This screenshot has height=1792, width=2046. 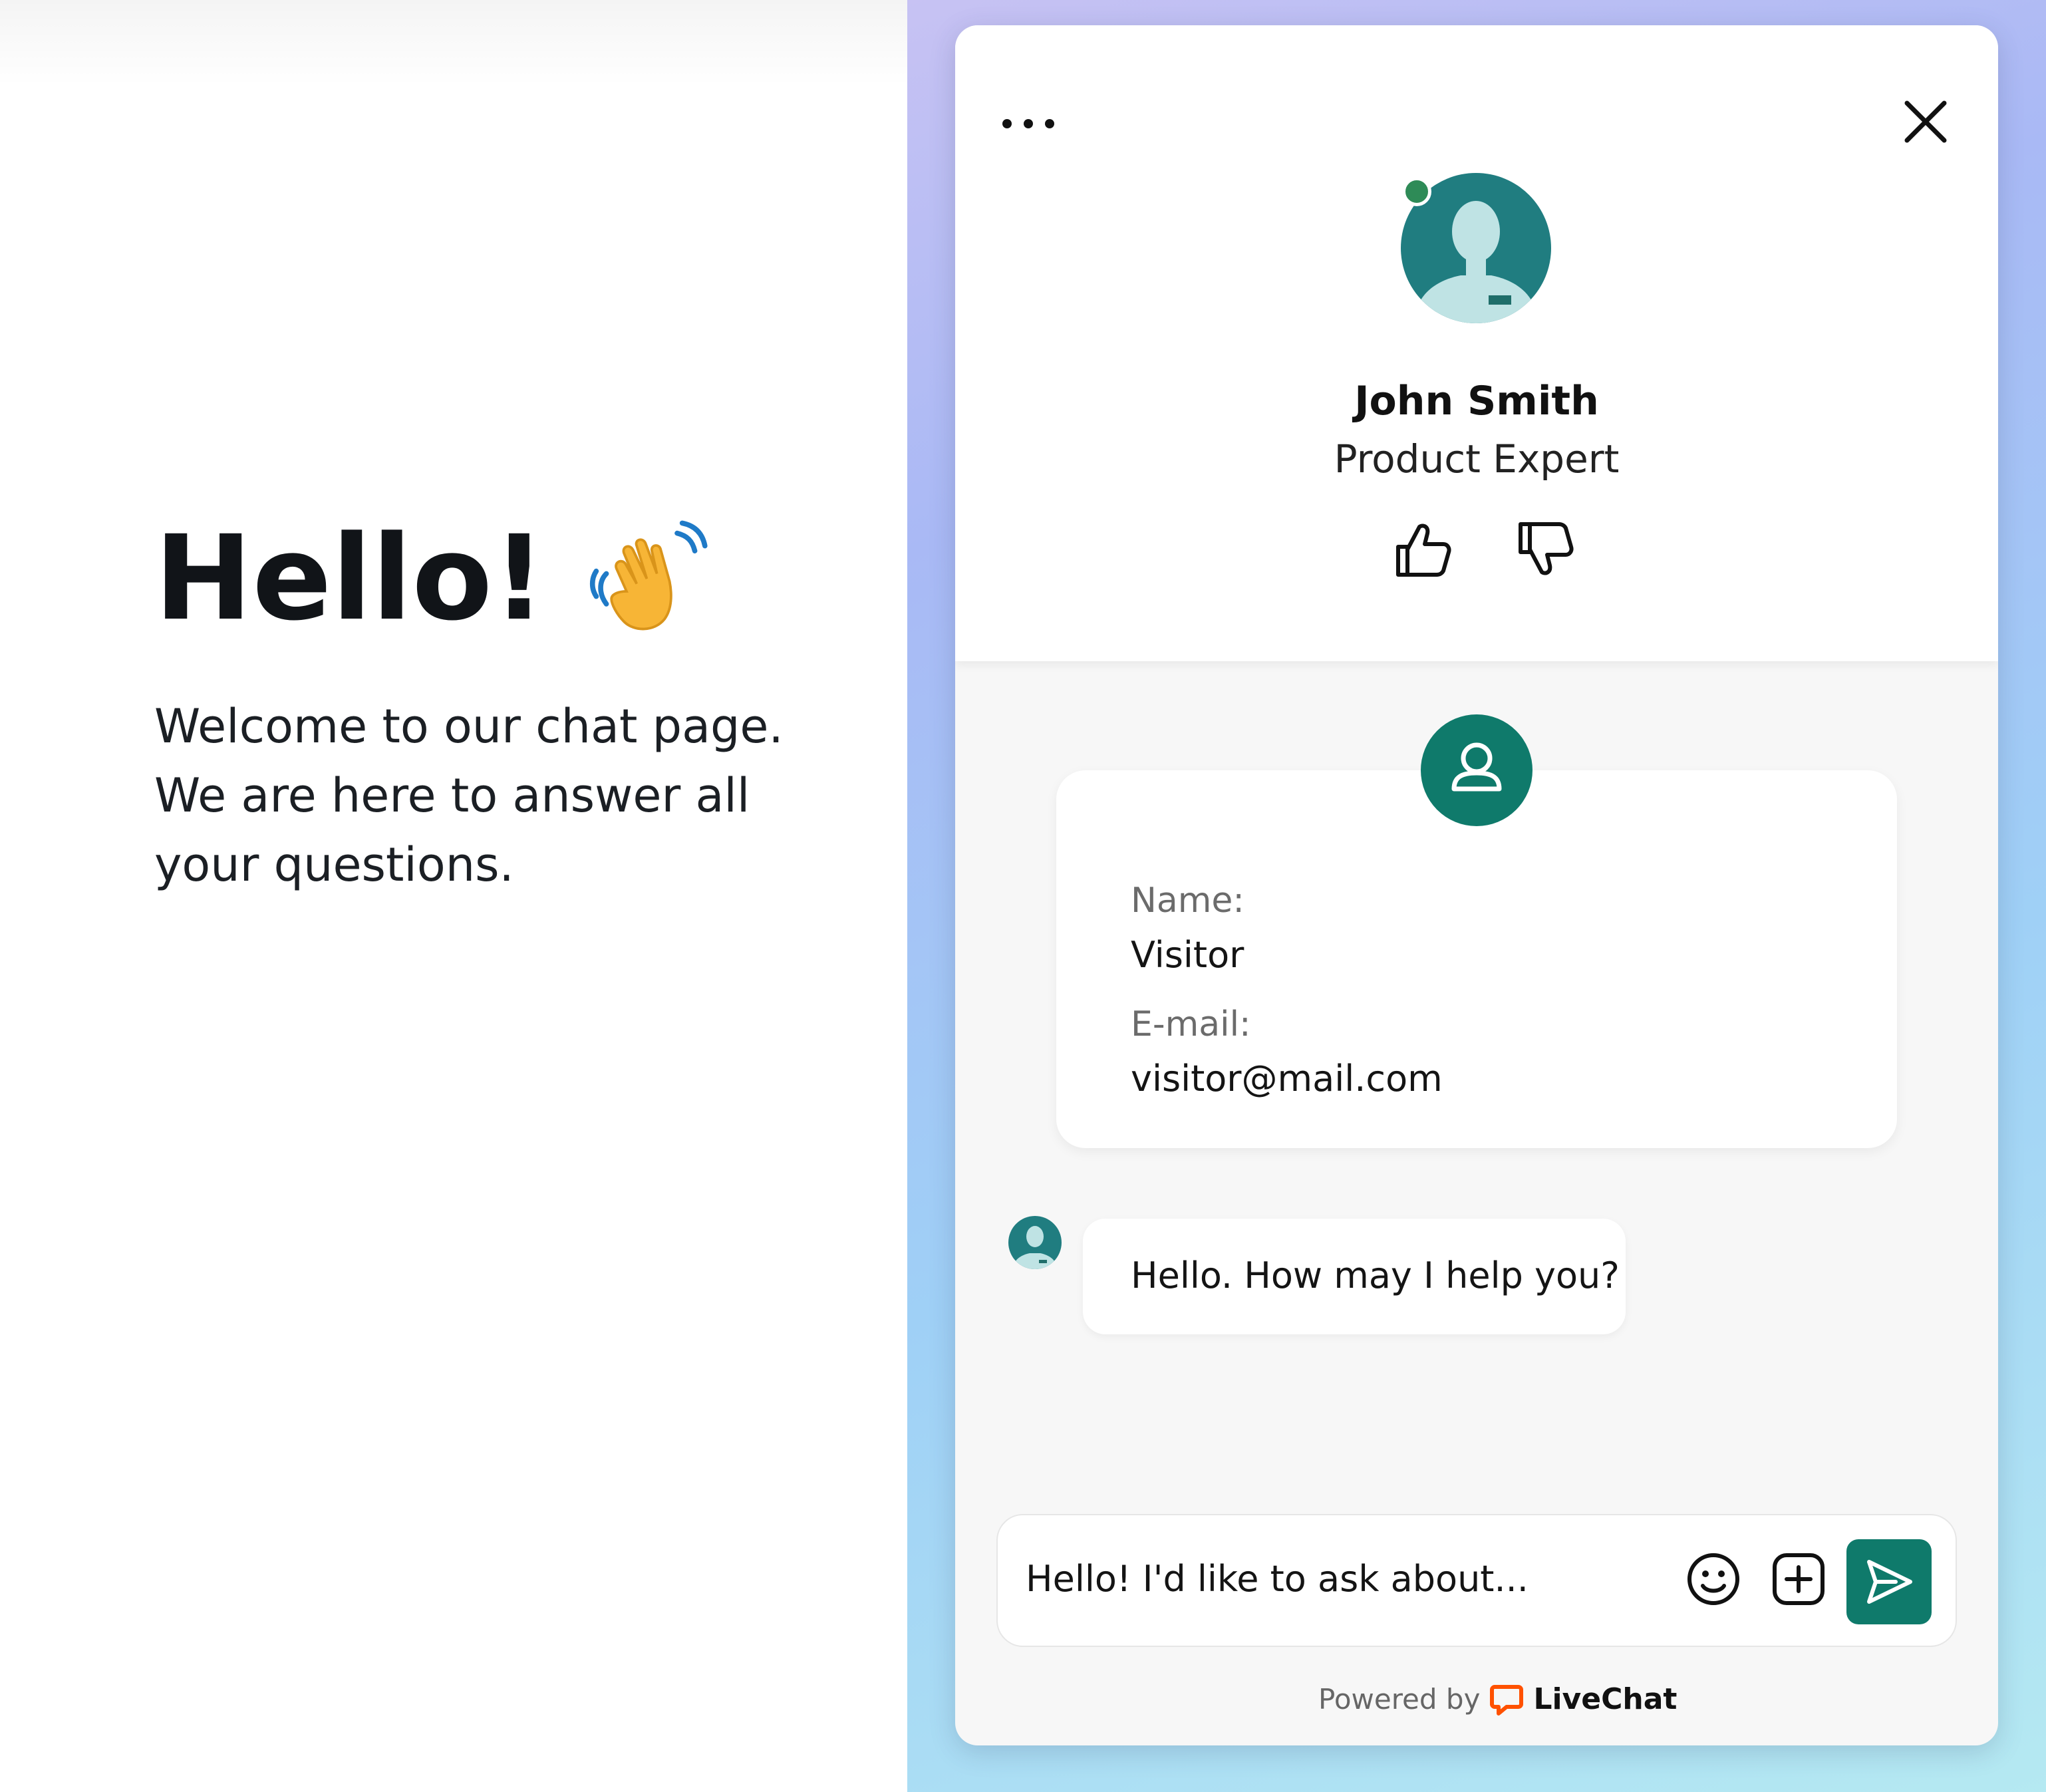 I want to click on online-status-indicator, so click(x=1416, y=191).